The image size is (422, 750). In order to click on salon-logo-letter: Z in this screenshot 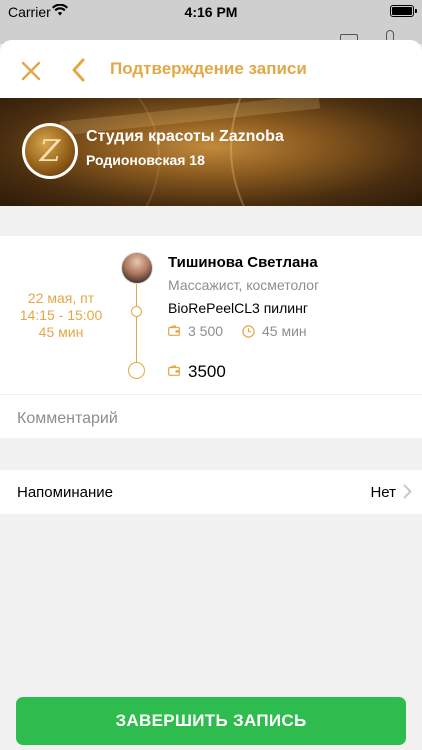, I will do `click(50, 151)`.